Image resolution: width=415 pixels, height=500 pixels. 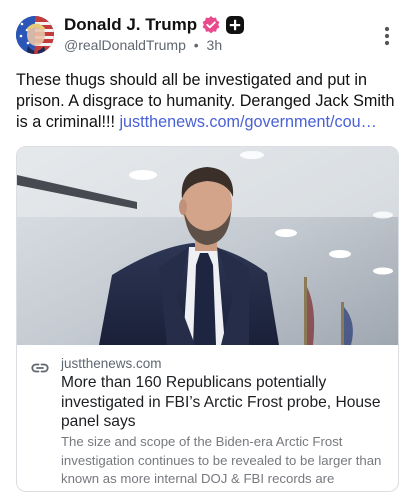 I want to click on card-domain: justthenews.com, so click(x=111, y=363).